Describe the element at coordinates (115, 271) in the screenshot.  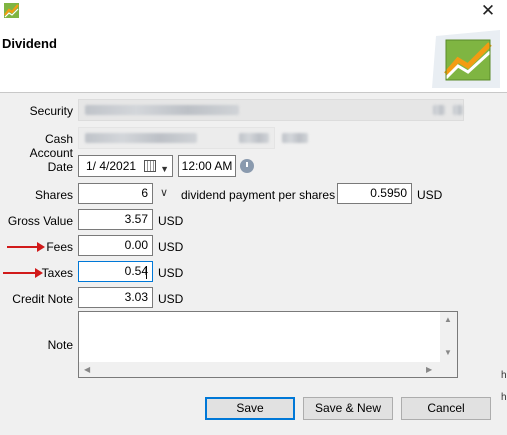
I see `taxes-input: 0.54` at that location.